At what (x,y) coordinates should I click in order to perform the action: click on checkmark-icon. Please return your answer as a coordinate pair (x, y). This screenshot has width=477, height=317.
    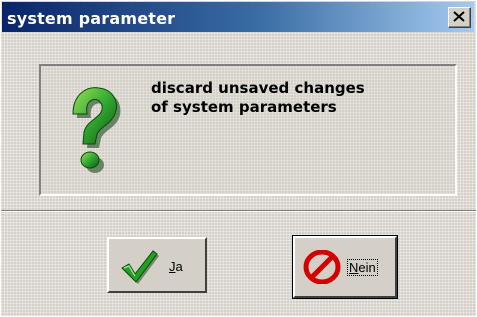
    Looking at the image, I should click on (140, 267).